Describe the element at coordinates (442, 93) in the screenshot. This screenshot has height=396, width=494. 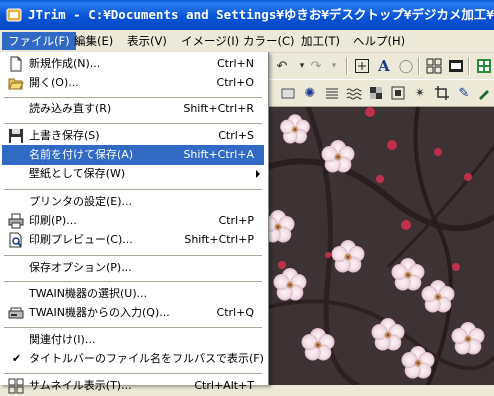
I see `crop-icon` at that location.